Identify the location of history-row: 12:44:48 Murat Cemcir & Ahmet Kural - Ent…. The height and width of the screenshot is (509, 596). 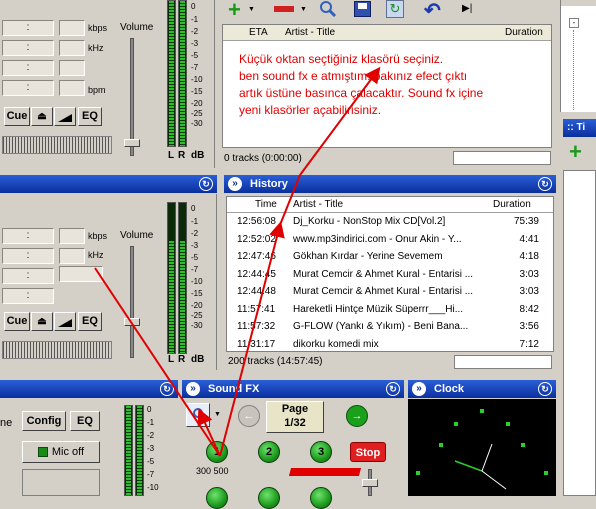
(390, 292).